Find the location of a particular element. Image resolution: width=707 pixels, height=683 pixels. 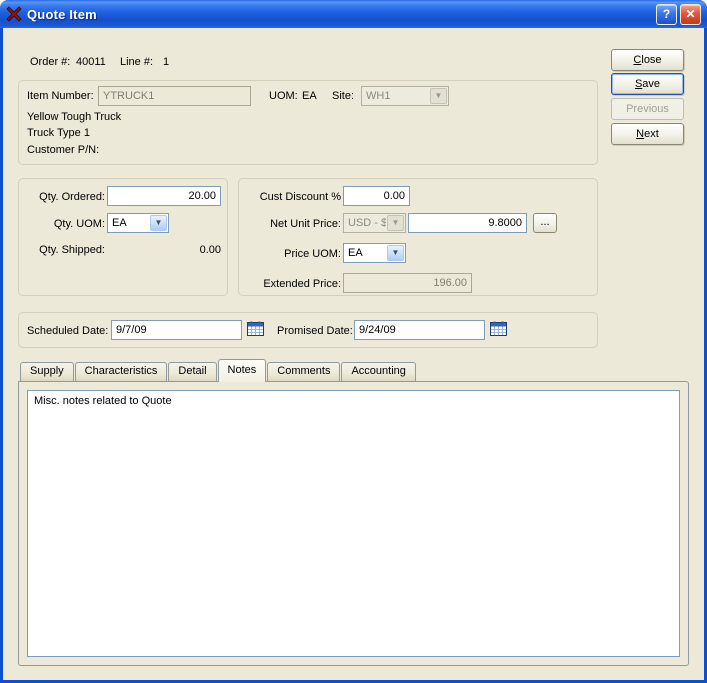

window-title: Quote Item is located at coordinates (62, 14).